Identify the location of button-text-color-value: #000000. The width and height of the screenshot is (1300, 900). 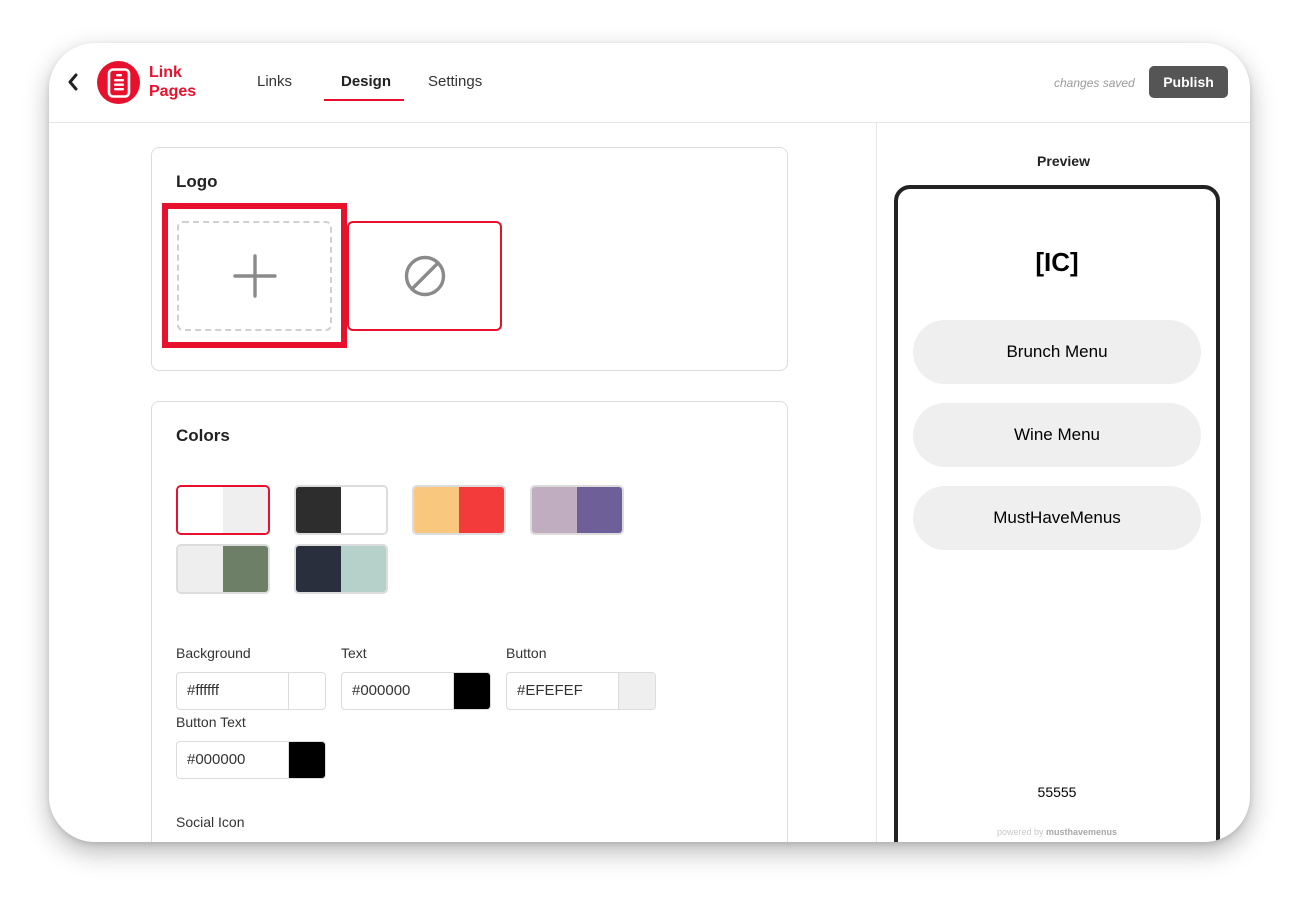
(232, 760).